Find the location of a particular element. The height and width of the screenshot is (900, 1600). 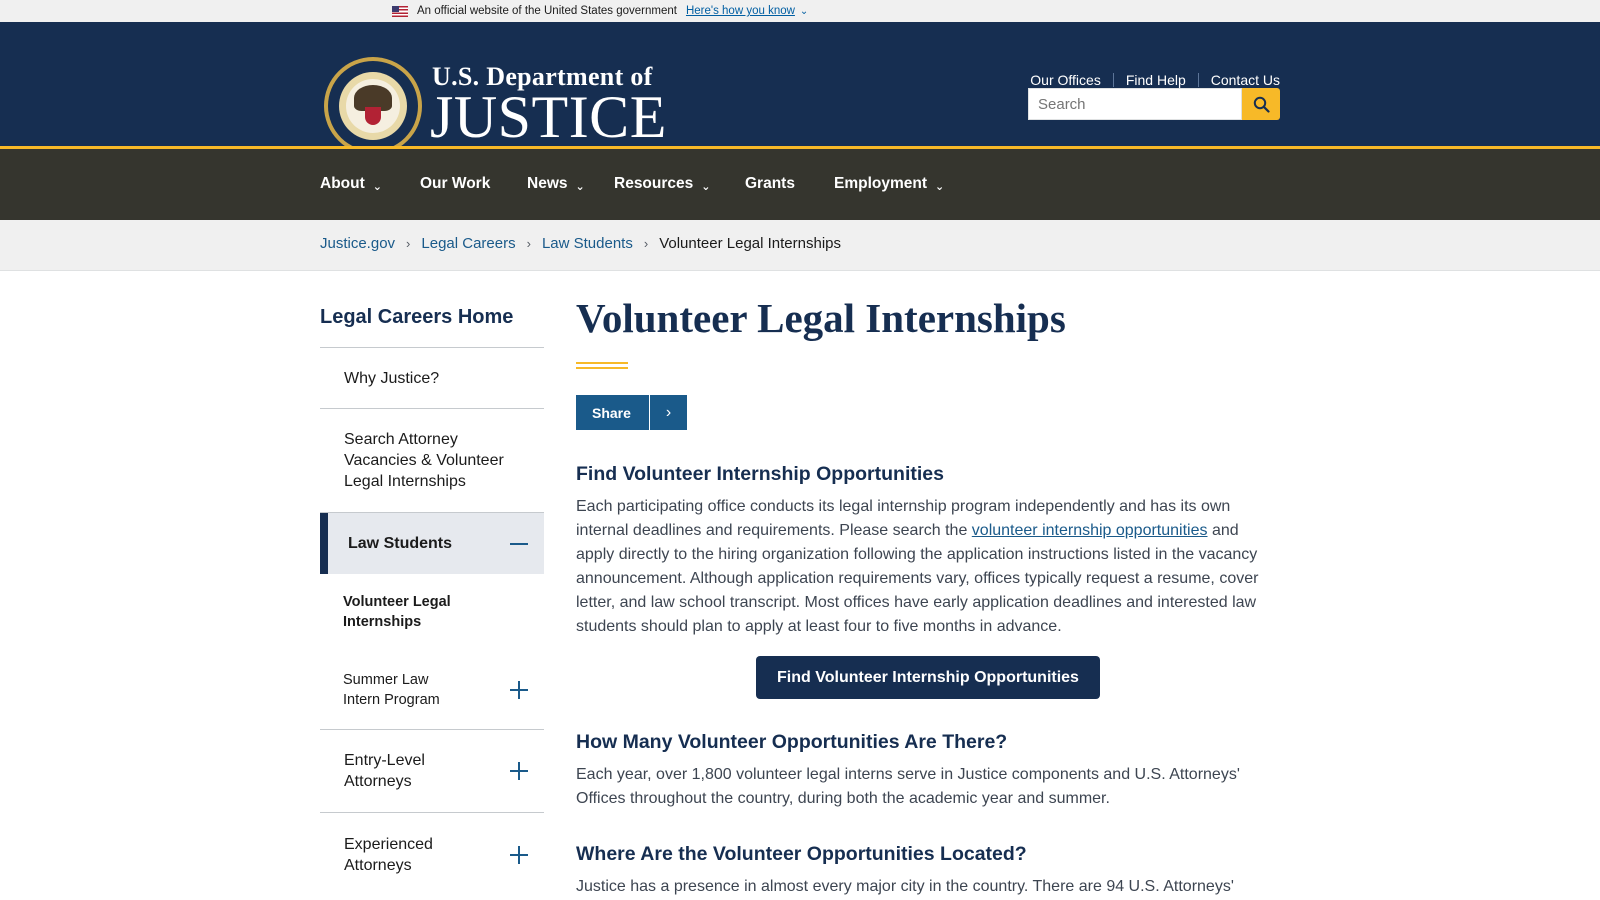

nav-grants-label: Grants is located at coordinates (770, 183).